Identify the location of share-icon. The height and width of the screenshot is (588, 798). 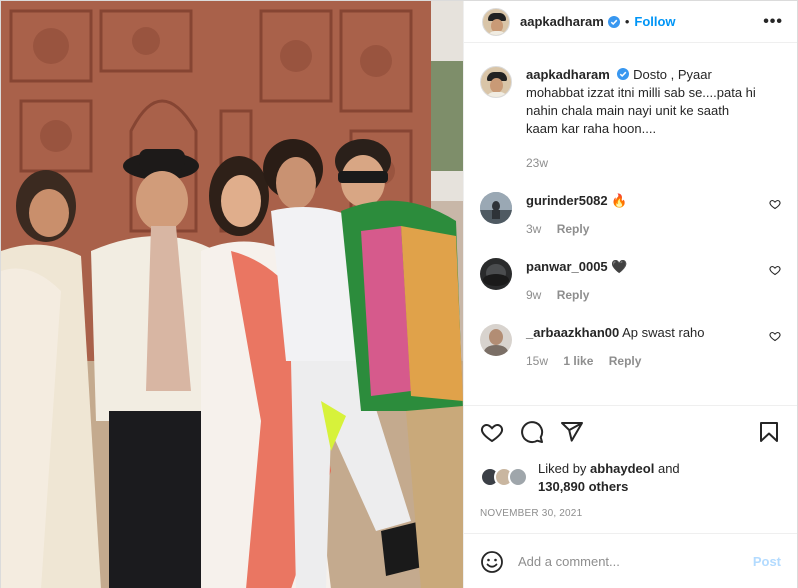
(572, 432).